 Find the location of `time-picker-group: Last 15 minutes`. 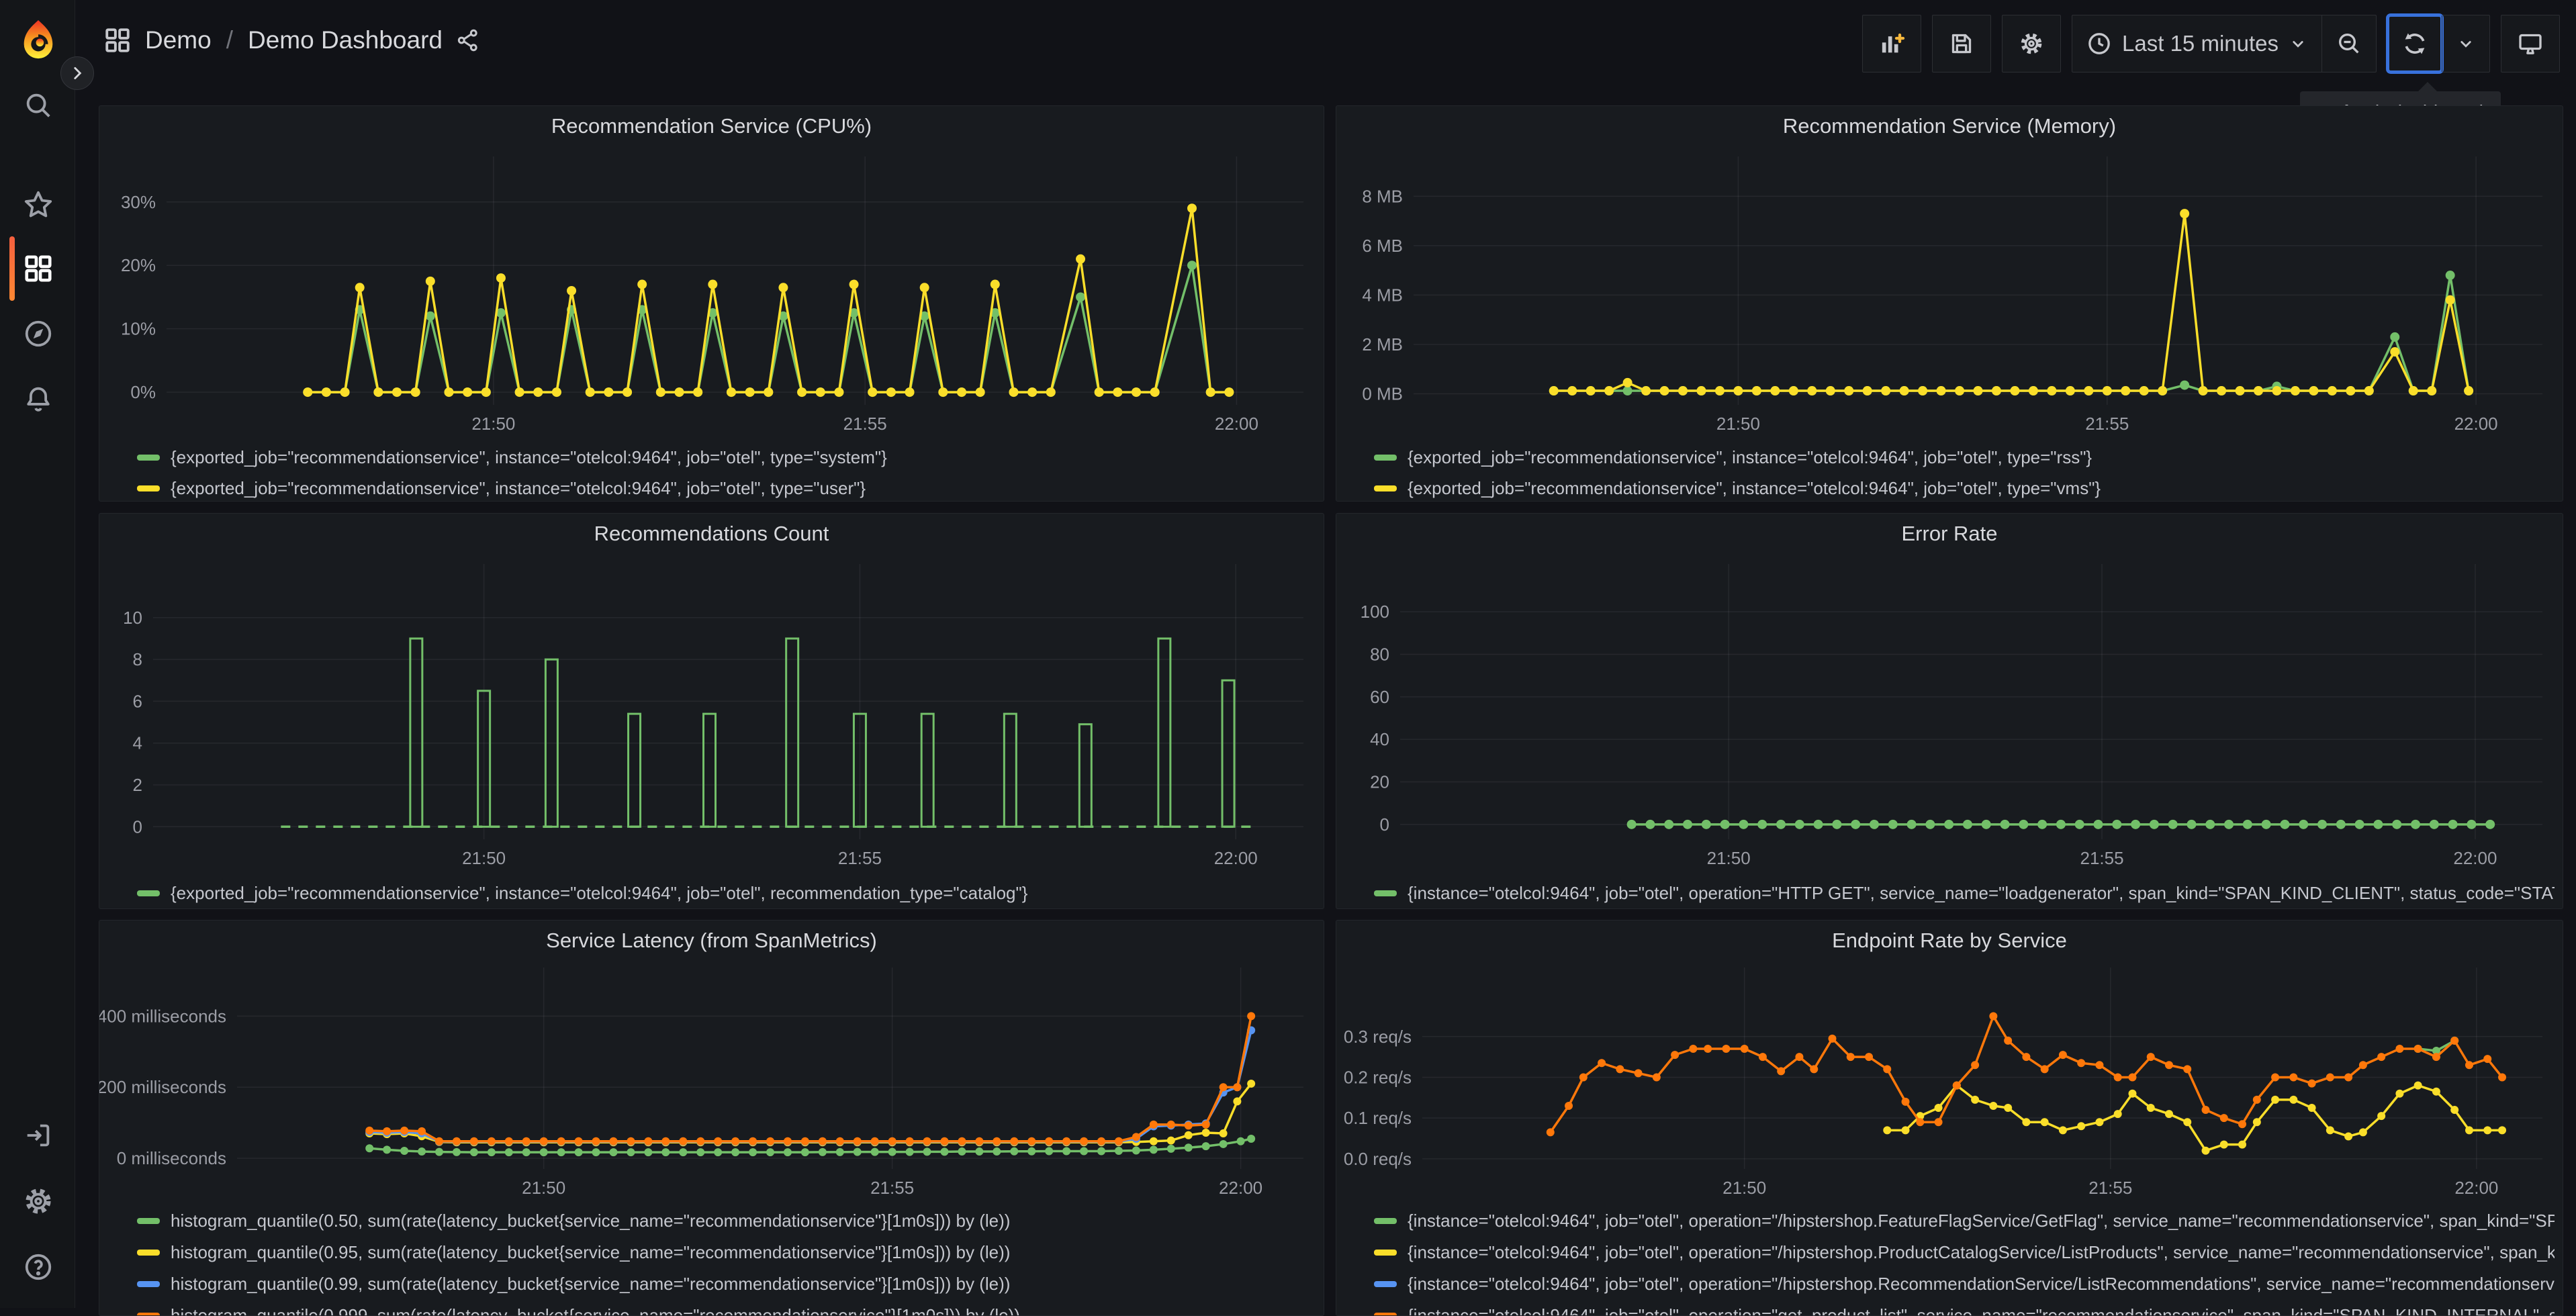

time-picker-group: Last 15 minutes is located at coordinates (2224, 44).